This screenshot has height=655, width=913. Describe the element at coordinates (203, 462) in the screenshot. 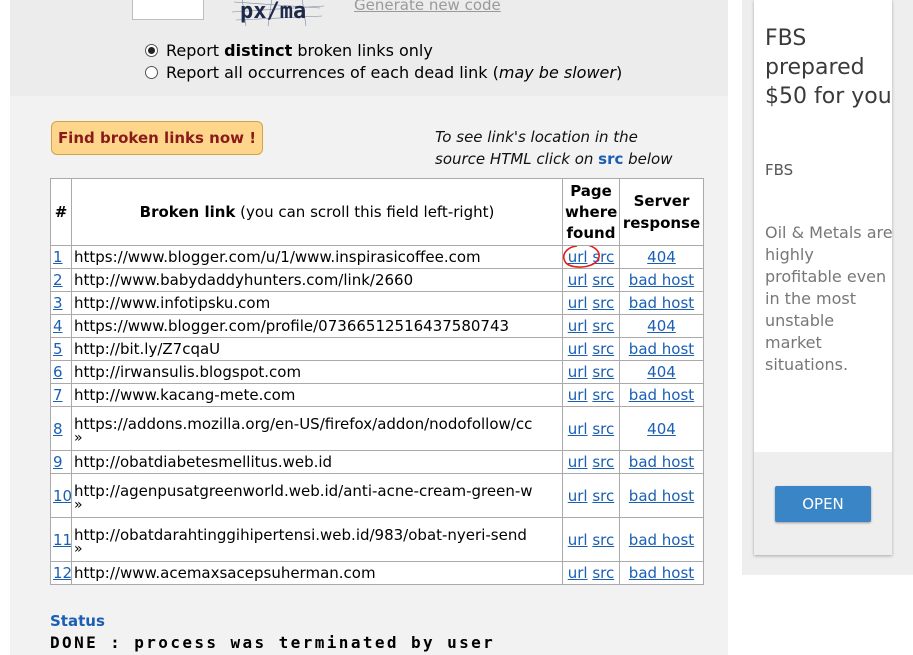

I see `broken-link-text: http://obatdiabetesmellitus.web.id` at that location.